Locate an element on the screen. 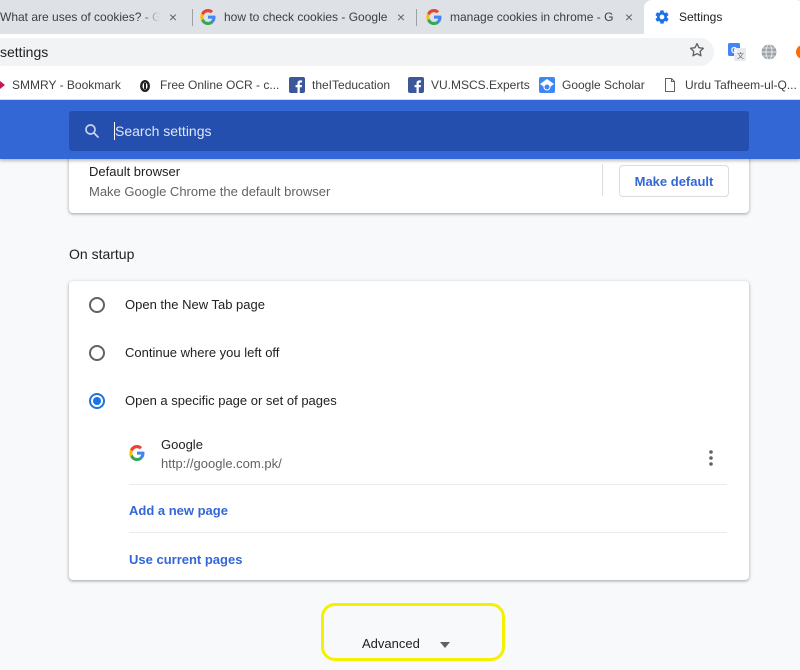 The width and height of the screenshot is (800, 670). bookmark-label: theITeducation is located at coordinates (351, 85).